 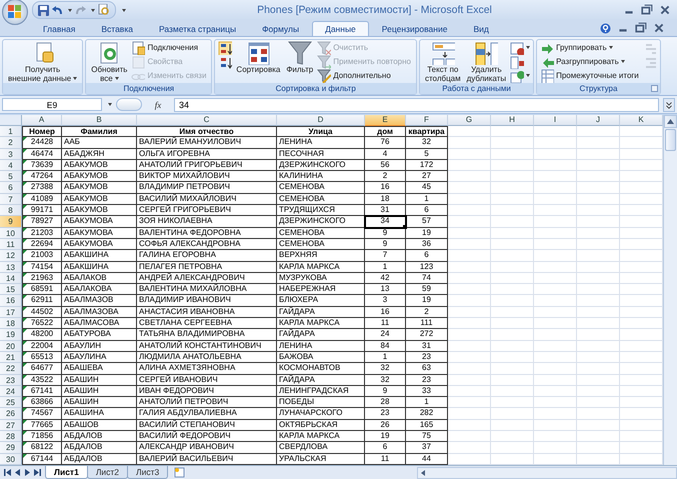 What do you see at coordinates (11, 392) in the screenshot?
I see `row-number: 24` at bounding box center [11, 392].